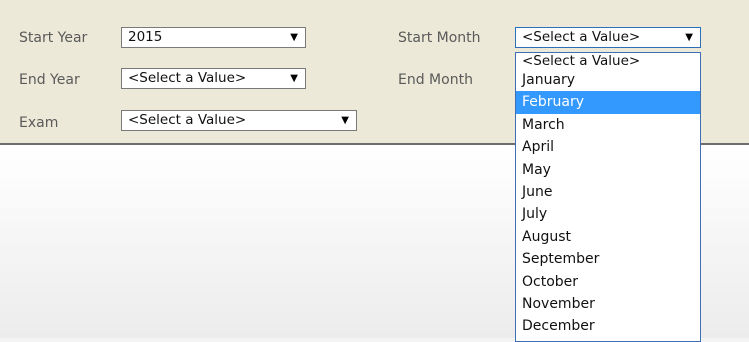 This screenshot has width=749, height=342. What do you see at coordinates (53, 38) in the screenshot?
I see `start-year-label: Start Year` at bounding box center [53, 38].